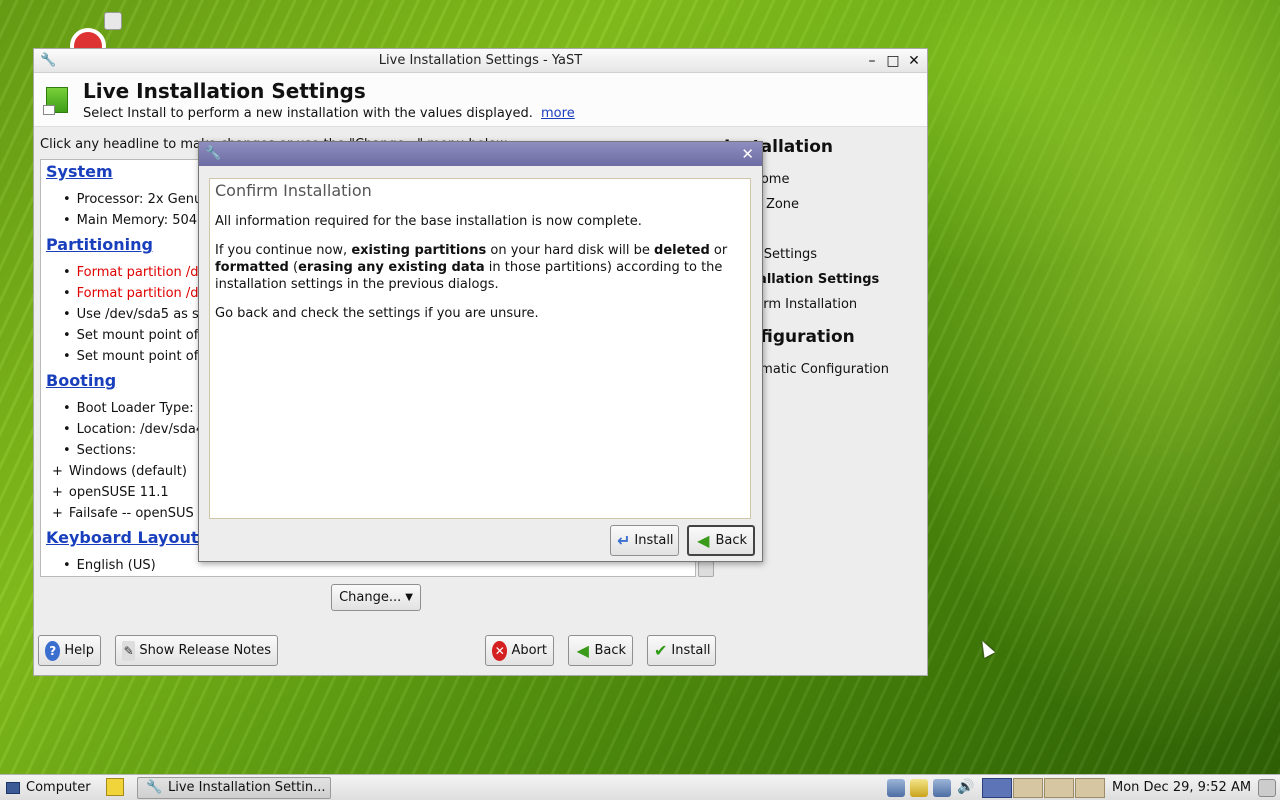 This screenshot has height=800, width=1280. I want to click on network-icon, so click(896, 788).